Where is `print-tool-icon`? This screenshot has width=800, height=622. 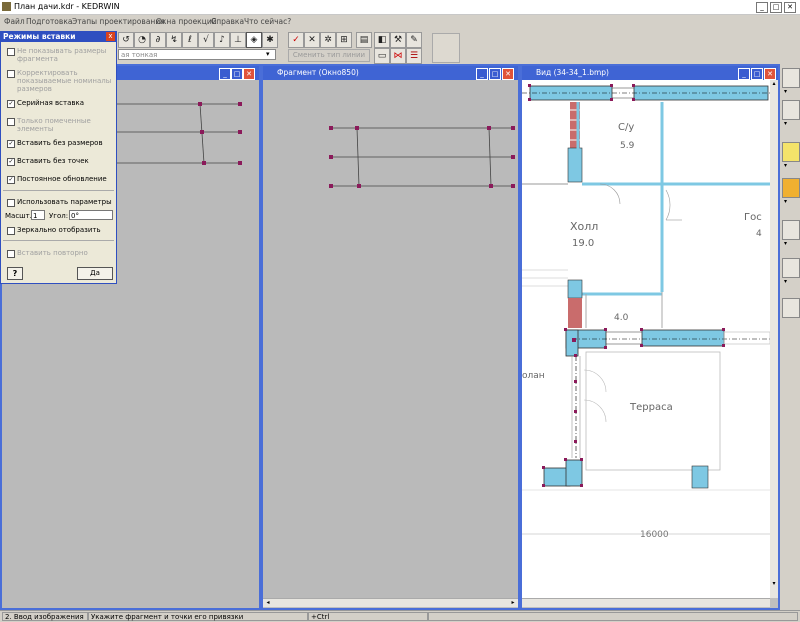 print-tool-icon is located at coordinates (791, 308).